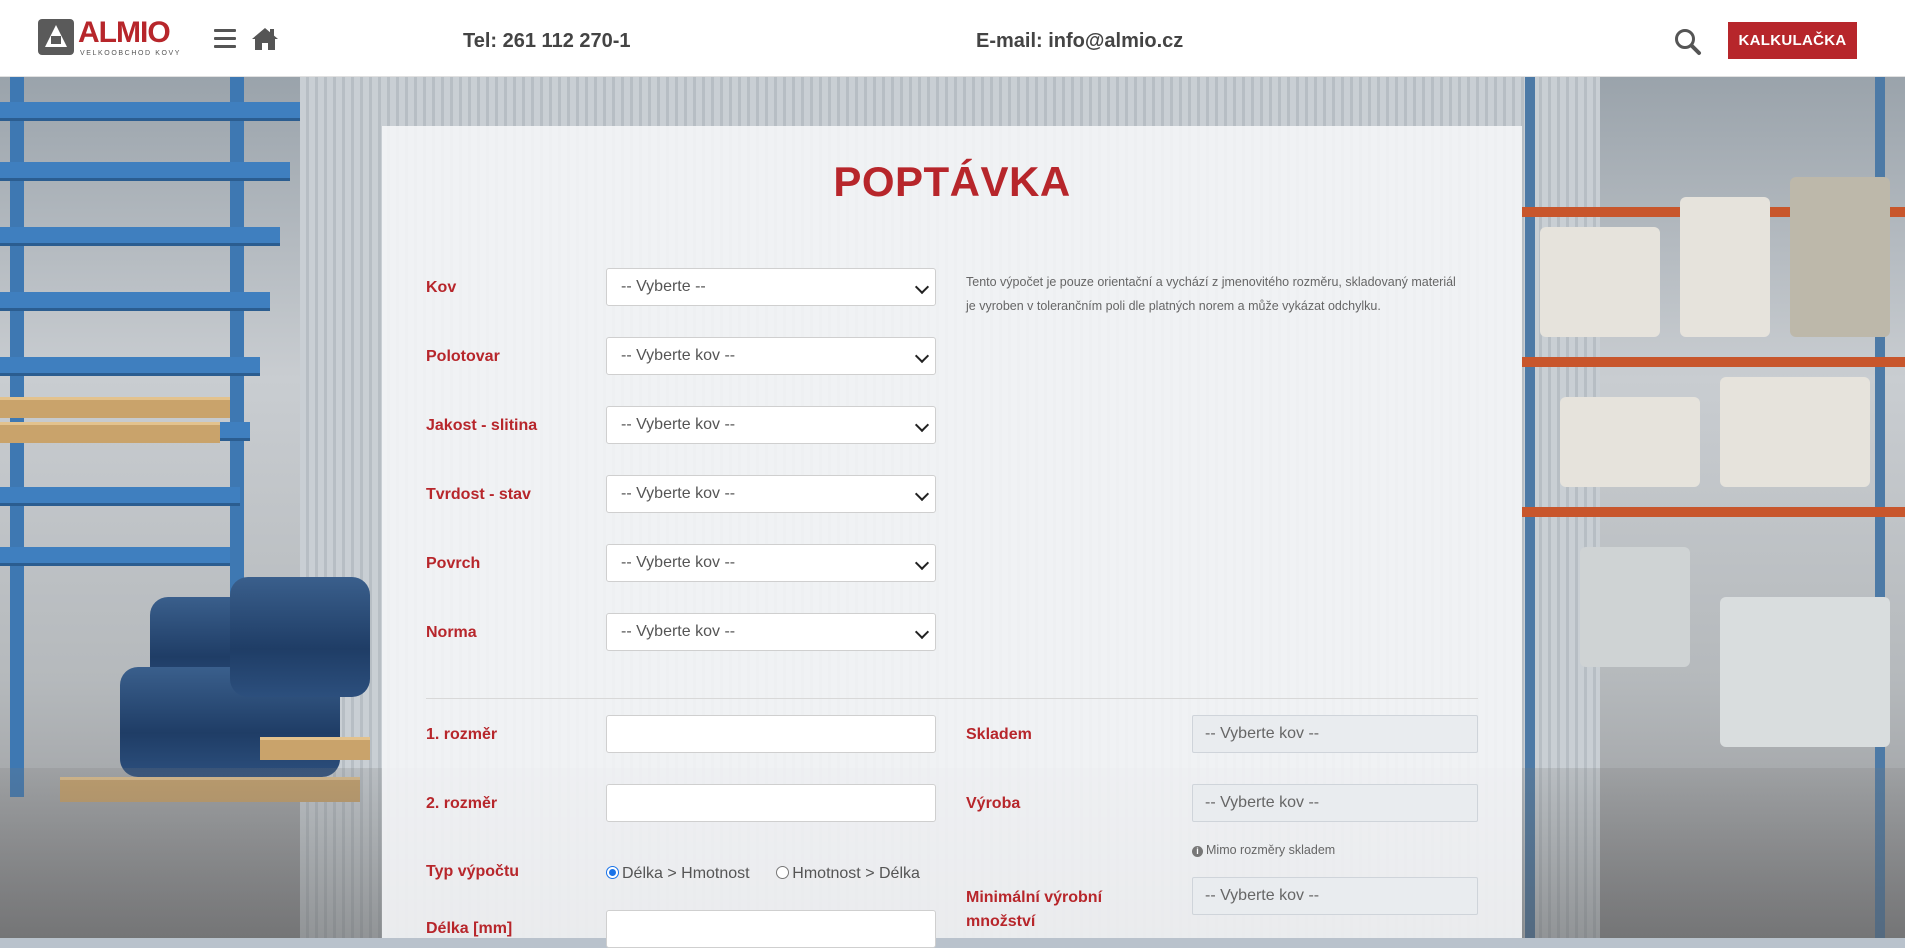 The height and width of the screenshot is (948, 1905). I want to click on surface-select-value: -- Vyberte kov --, so click(678, 562).